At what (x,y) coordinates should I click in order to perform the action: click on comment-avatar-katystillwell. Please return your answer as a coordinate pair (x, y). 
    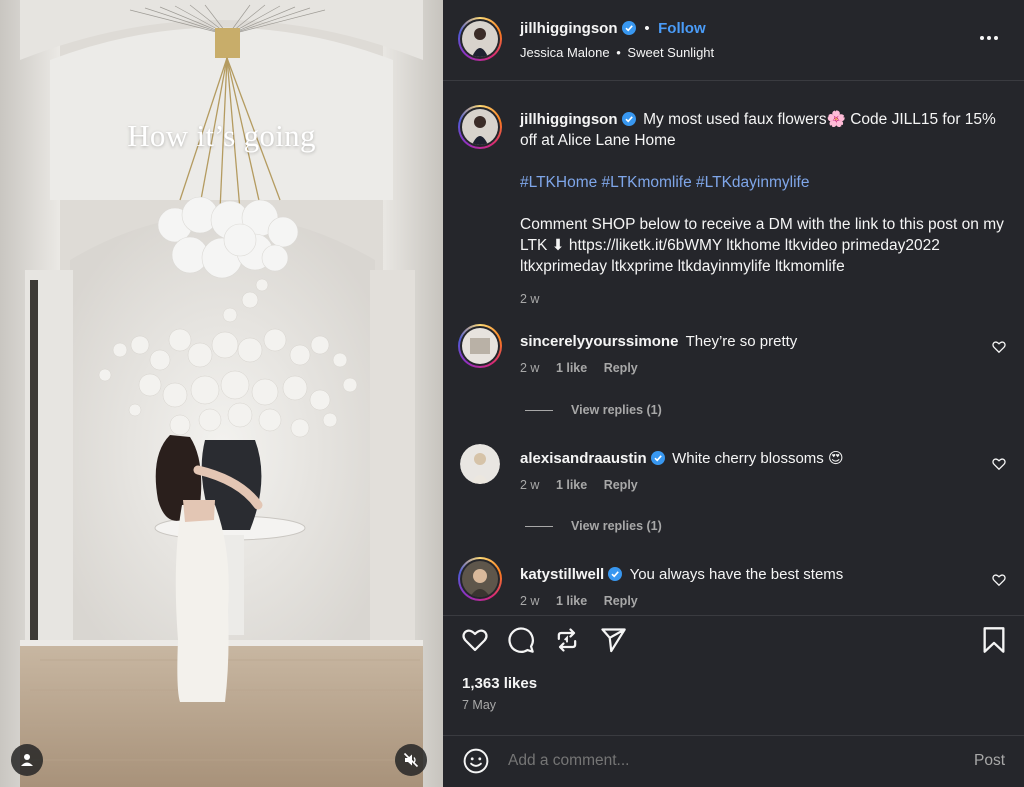
    Looking at the image, I should click on (480, 579).